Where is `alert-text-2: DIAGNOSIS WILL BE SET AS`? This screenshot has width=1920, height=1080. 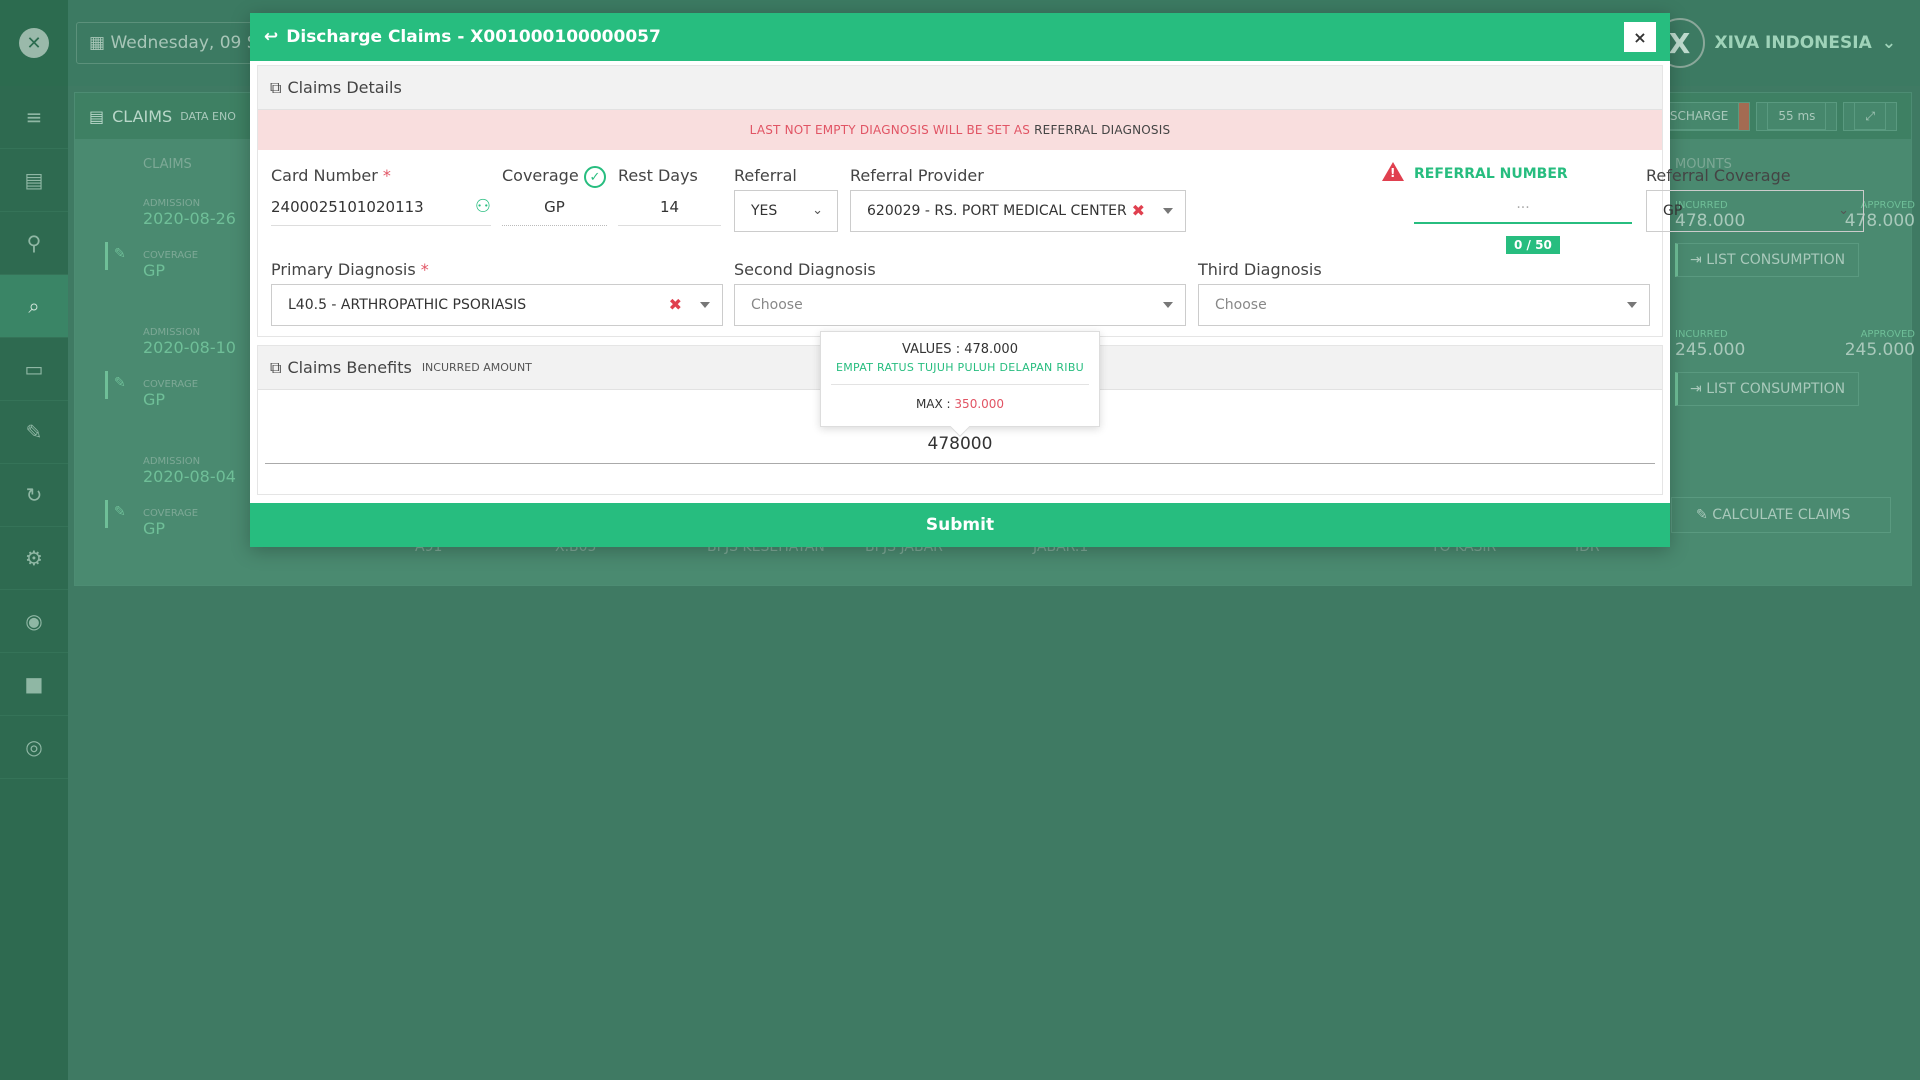
alert-text-2: DIAGNOSIS WILL BE SET AS is located at coordinates (945, 130).